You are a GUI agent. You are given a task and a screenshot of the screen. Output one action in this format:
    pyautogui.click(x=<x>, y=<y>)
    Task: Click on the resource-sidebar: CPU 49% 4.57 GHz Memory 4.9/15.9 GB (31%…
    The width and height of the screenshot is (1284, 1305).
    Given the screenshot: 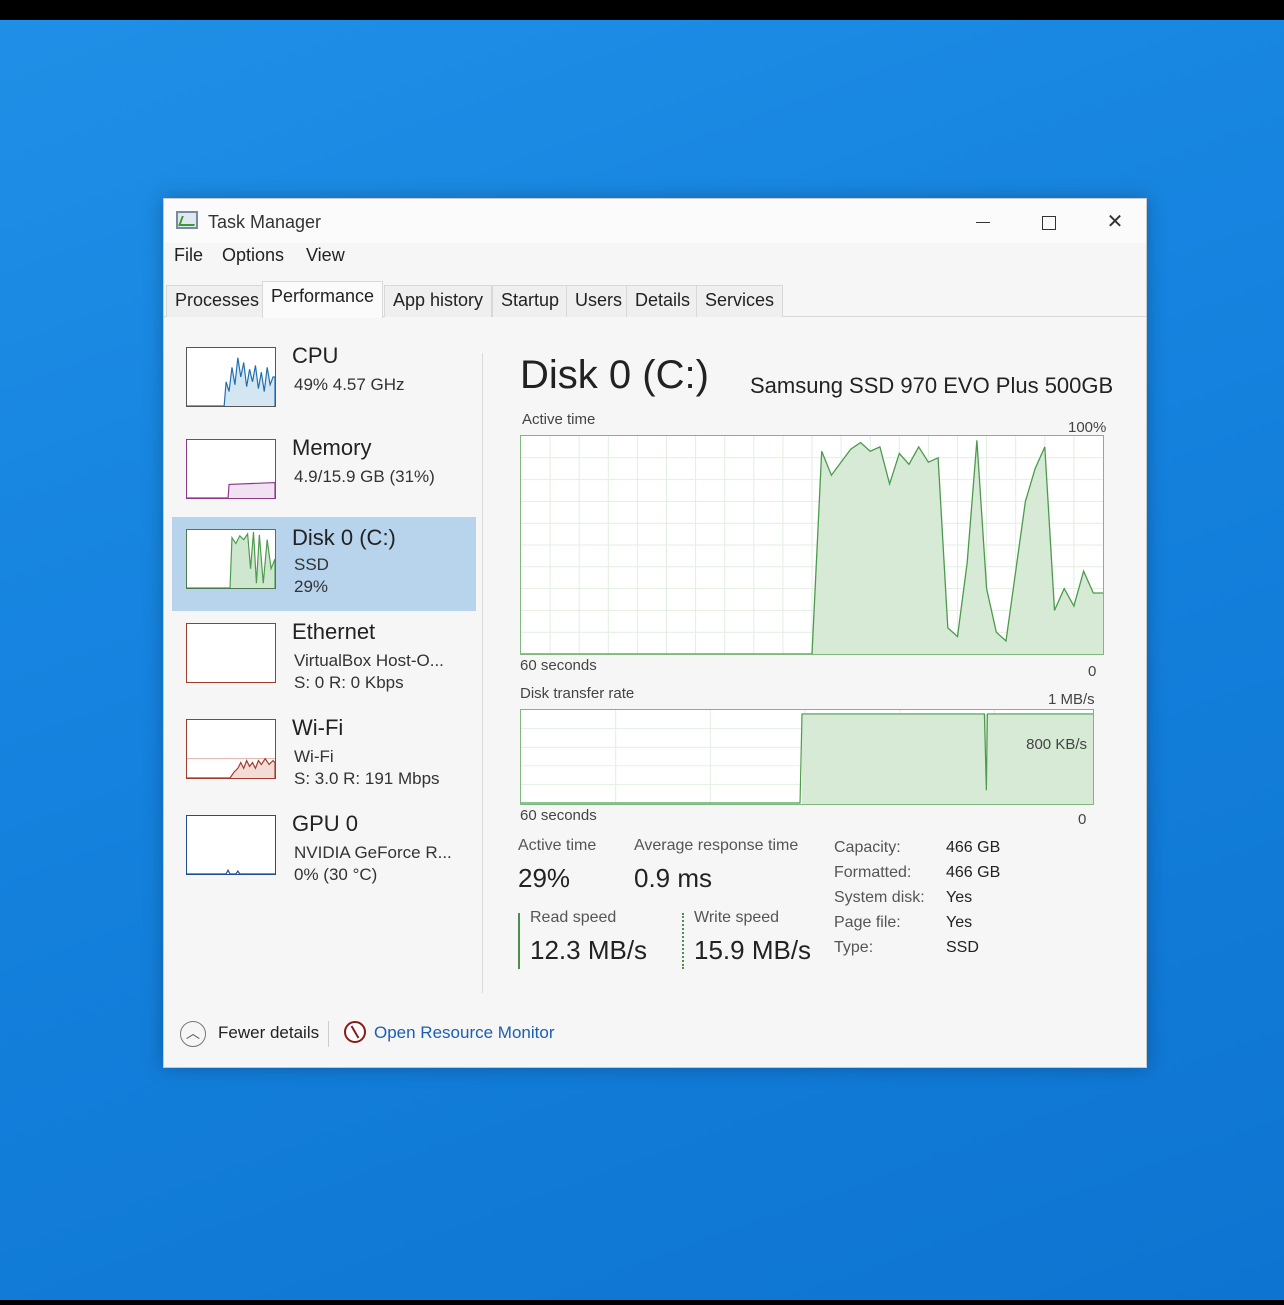 What is the action you would take?
    pyautogui.click(x=325, y=665)
    